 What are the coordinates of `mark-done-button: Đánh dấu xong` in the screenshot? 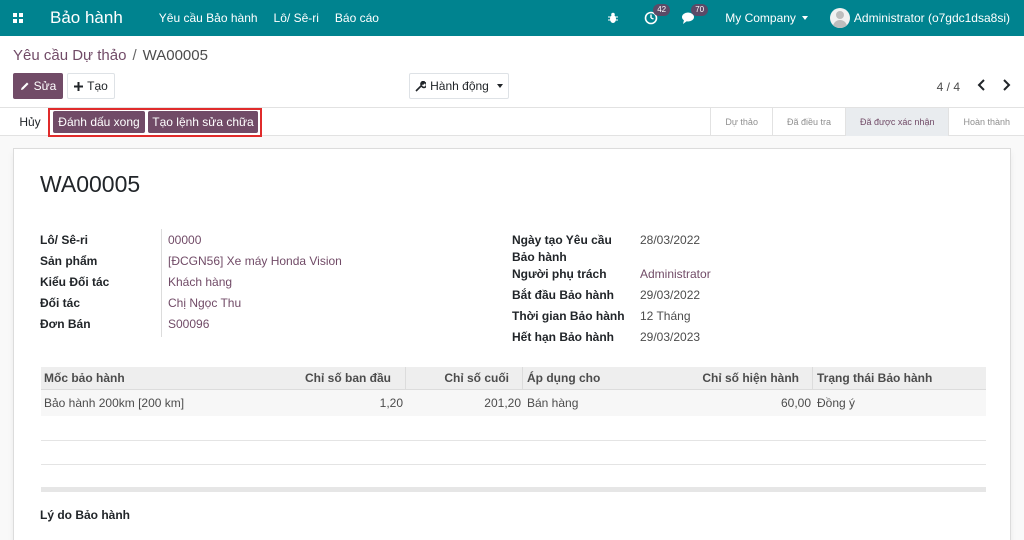 It's located at (99, 122).